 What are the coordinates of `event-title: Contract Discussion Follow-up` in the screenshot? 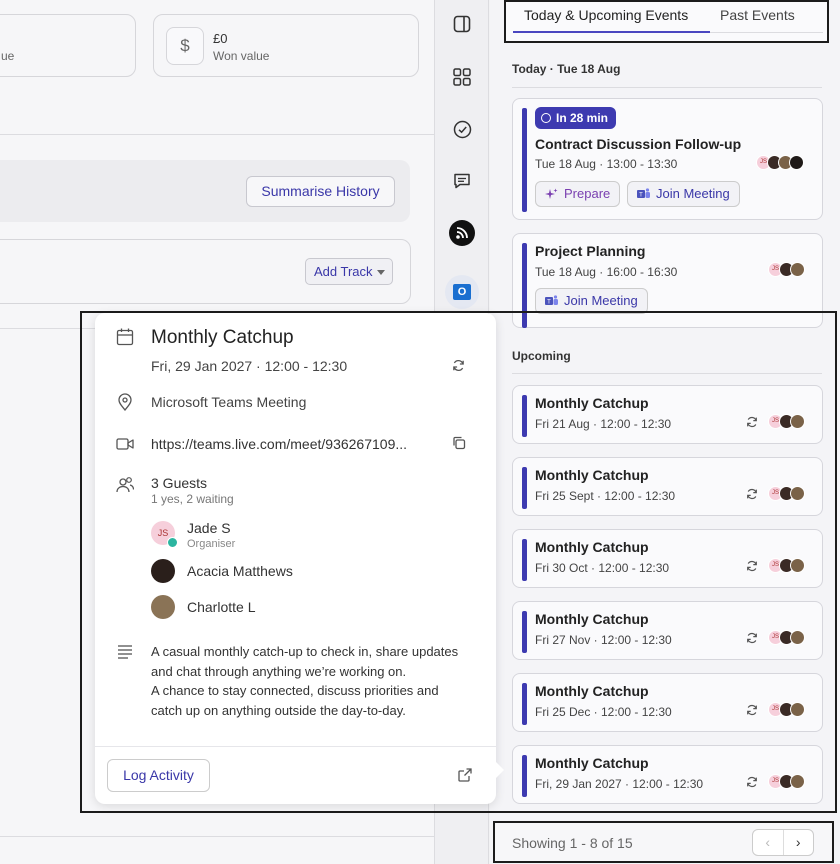 It's located at (638, 144).